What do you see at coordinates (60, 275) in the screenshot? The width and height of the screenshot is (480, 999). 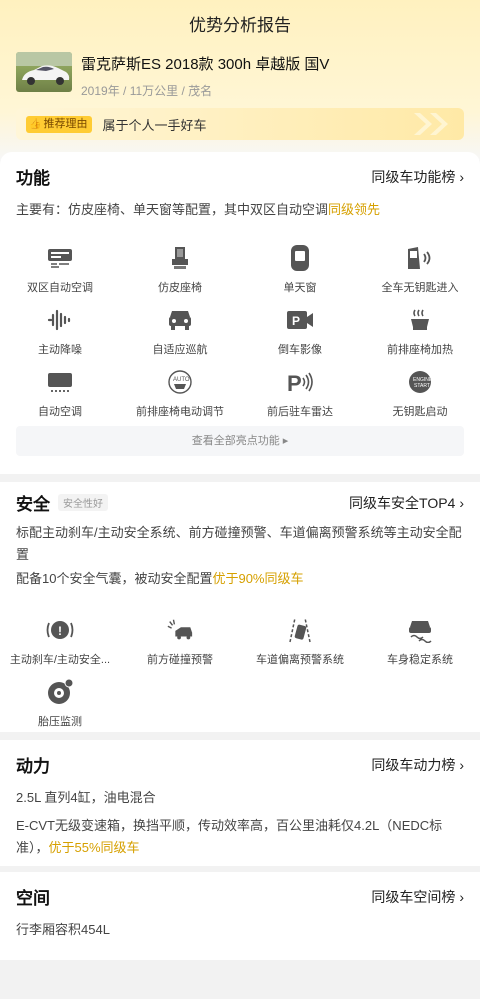 I see `feature-item: 双区自动空调` at bounding box center [60, 275].